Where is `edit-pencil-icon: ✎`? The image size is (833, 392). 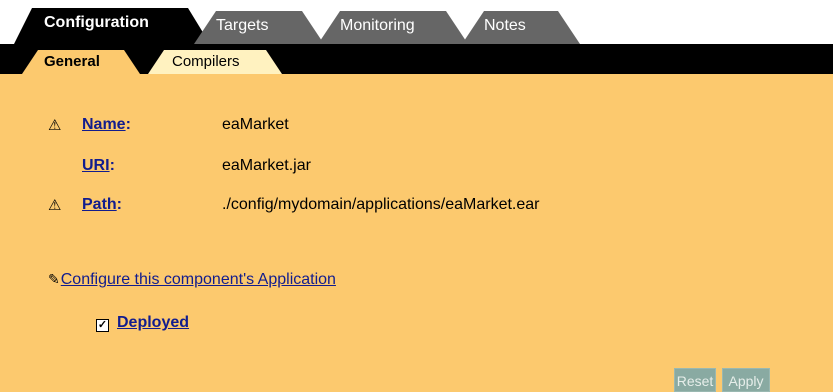 edit-pencil-icon: ✎ is located at coordinates (54, 279).